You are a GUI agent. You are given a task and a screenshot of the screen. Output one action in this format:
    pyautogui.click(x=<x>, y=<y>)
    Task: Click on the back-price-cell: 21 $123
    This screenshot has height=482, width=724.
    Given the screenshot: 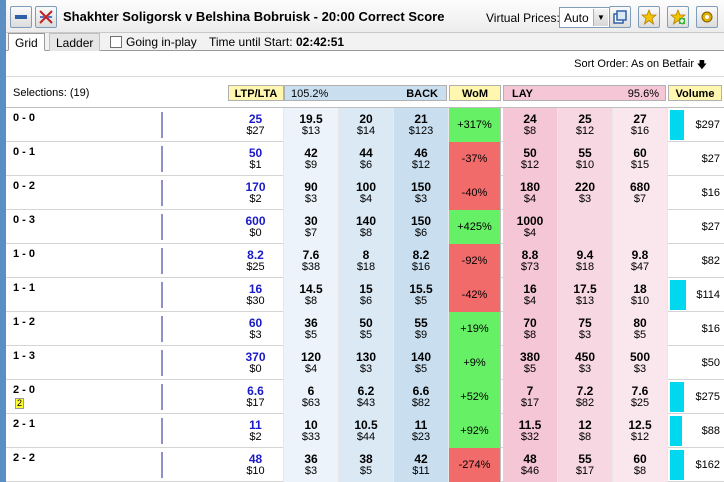 What is the action you would take?
    pyautogui.click(x=421, y=125)
    